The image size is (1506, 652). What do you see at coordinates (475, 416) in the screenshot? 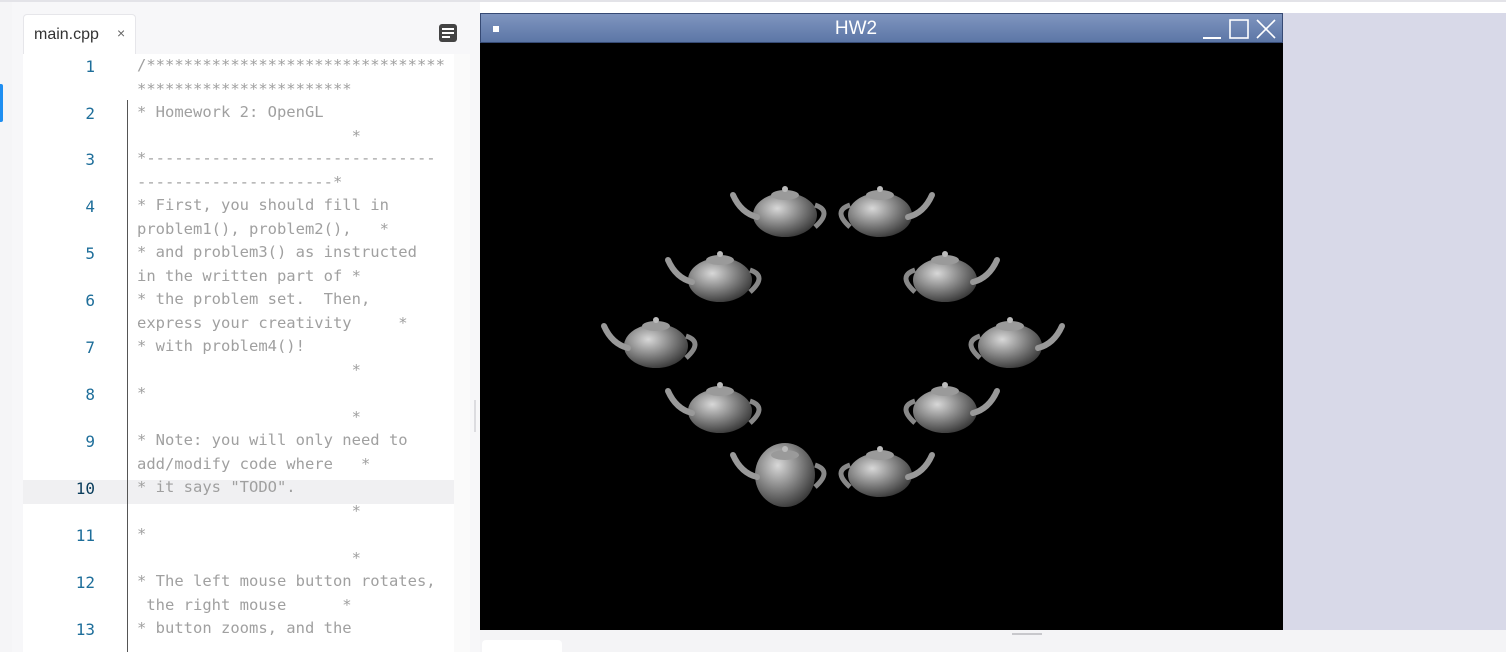
I see `split-resize-handle` at bounding box center [475, 416].